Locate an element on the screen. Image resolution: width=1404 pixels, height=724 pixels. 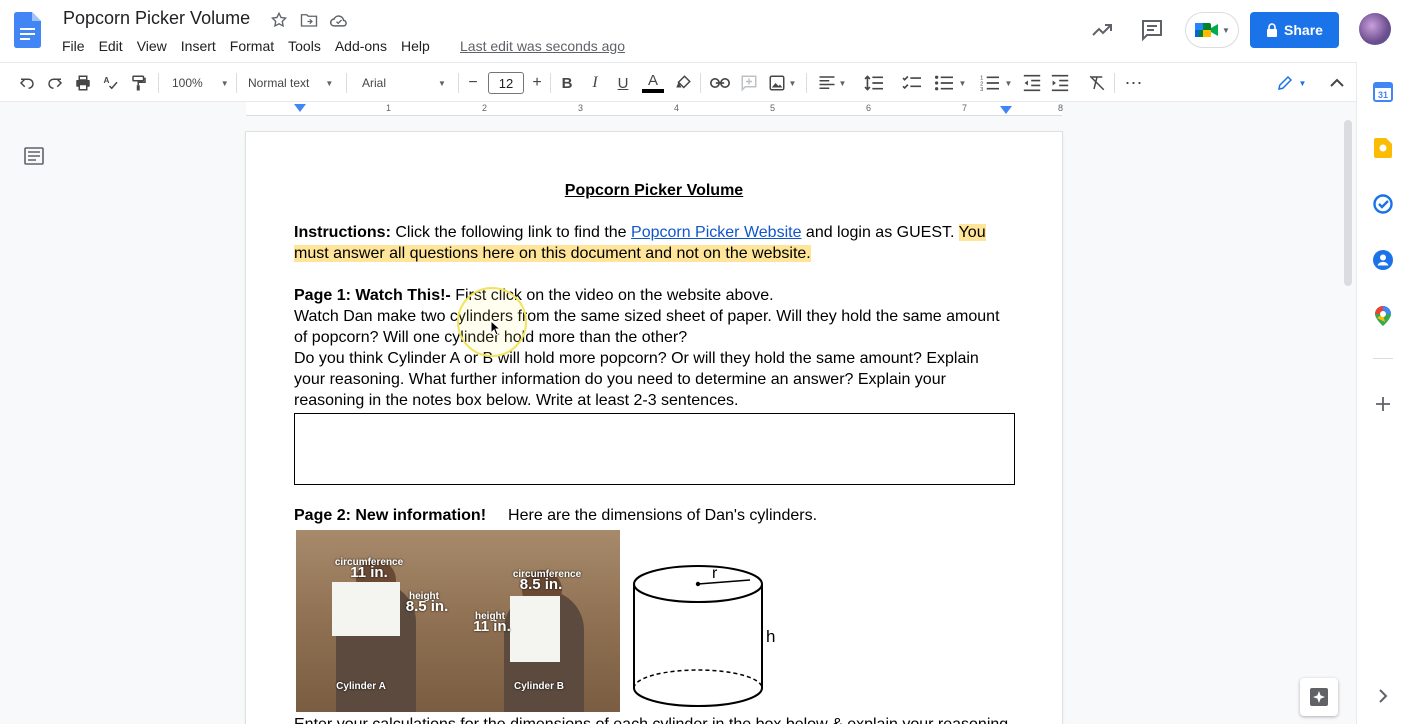
menu-insert: Insert is located at coordinates (198, 46).